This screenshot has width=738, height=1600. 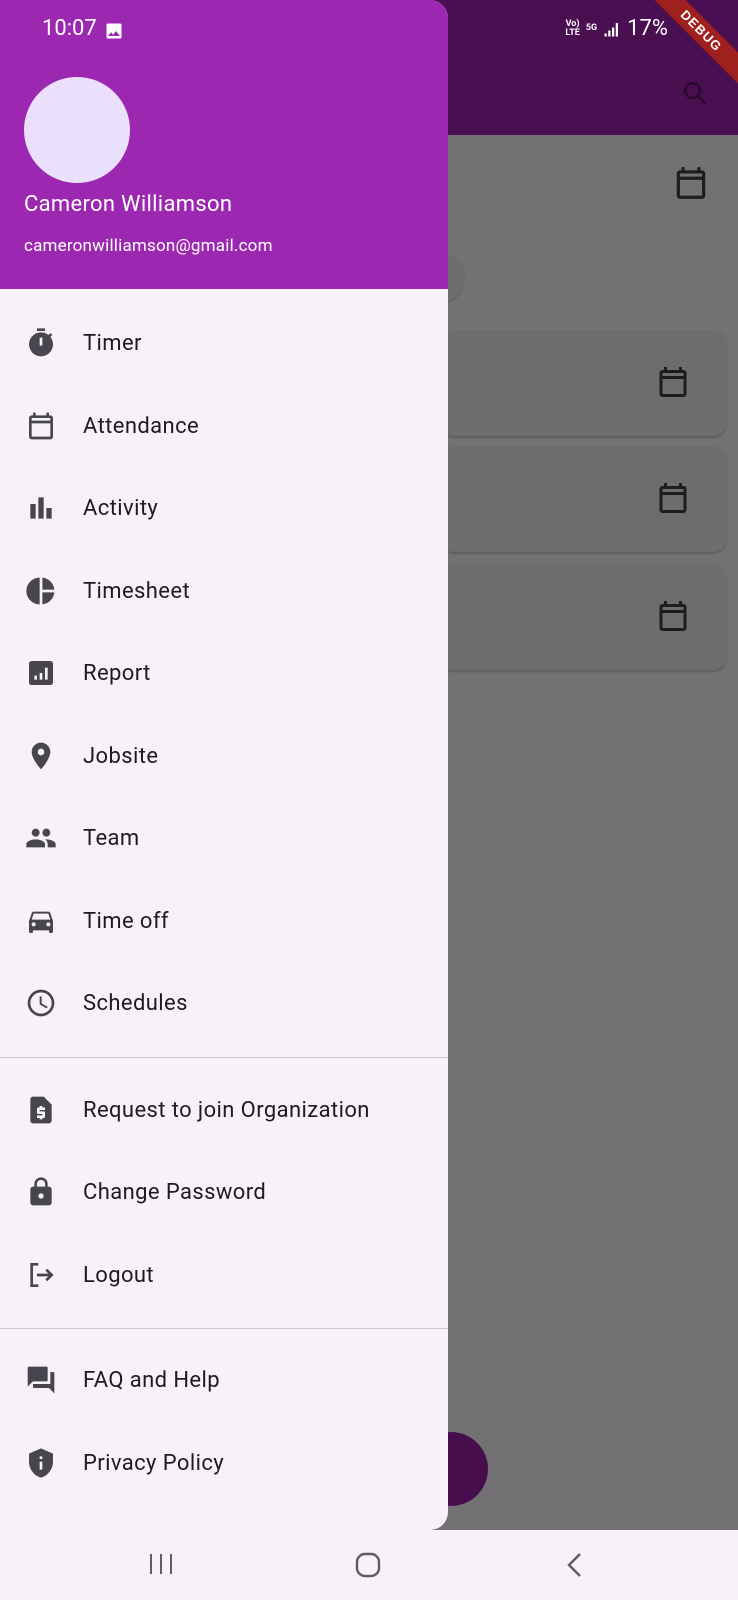 I want to click on battery-percent: 17%, so click(x=647, y=28).